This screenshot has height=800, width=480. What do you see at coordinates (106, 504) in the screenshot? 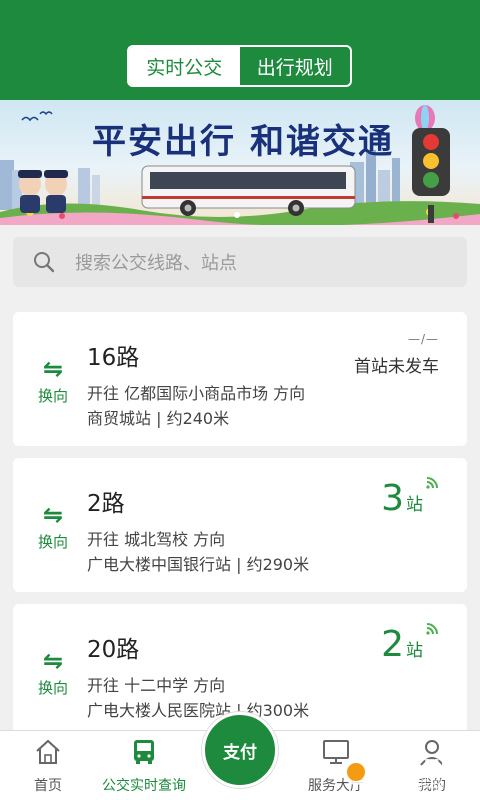
I see `route-name: 2路` at bounding box center [106, 504].